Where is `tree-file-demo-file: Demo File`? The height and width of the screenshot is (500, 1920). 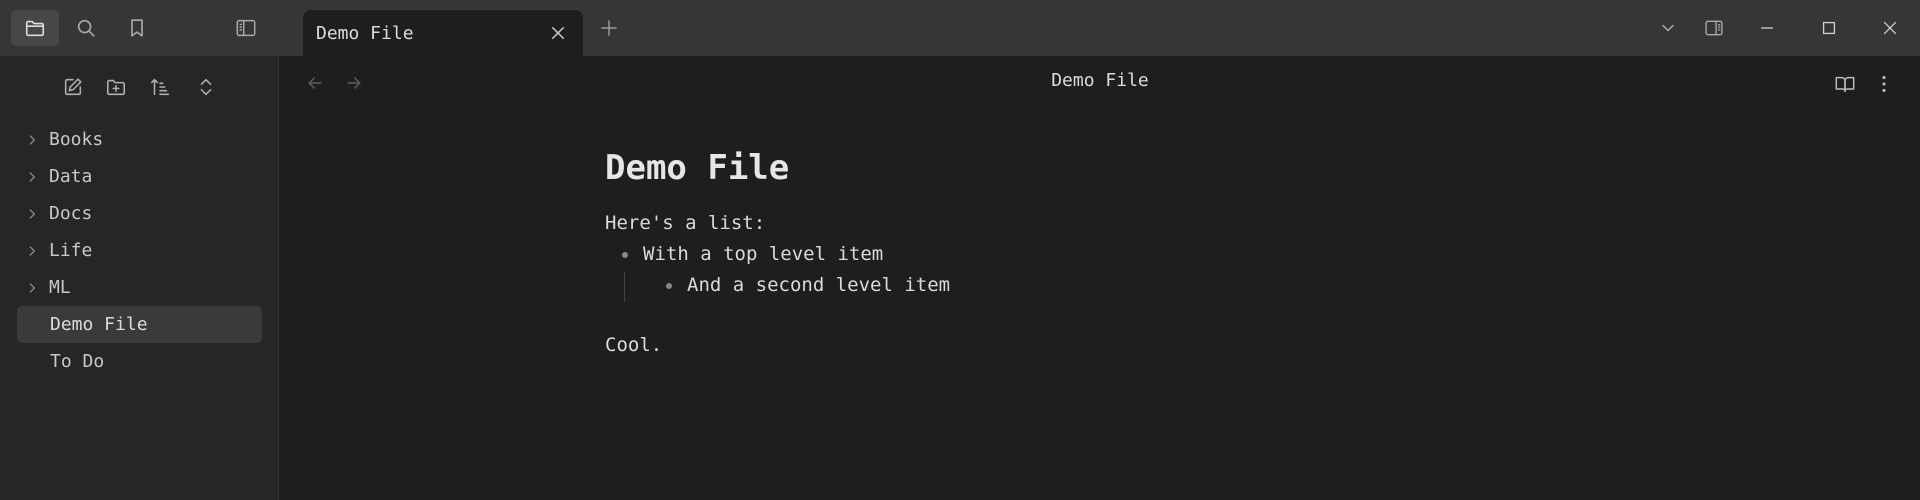 tree-file-demo-file: Demo File is located at coordinates (139, 324).